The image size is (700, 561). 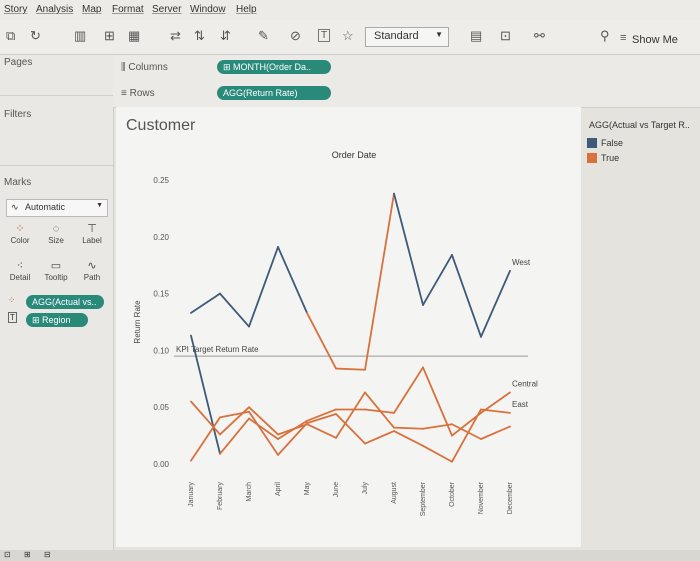 What do you see at coordinates (481, 497) in the screenshot?
I see `x-tick-label: November` at bounding box center [481, 497].